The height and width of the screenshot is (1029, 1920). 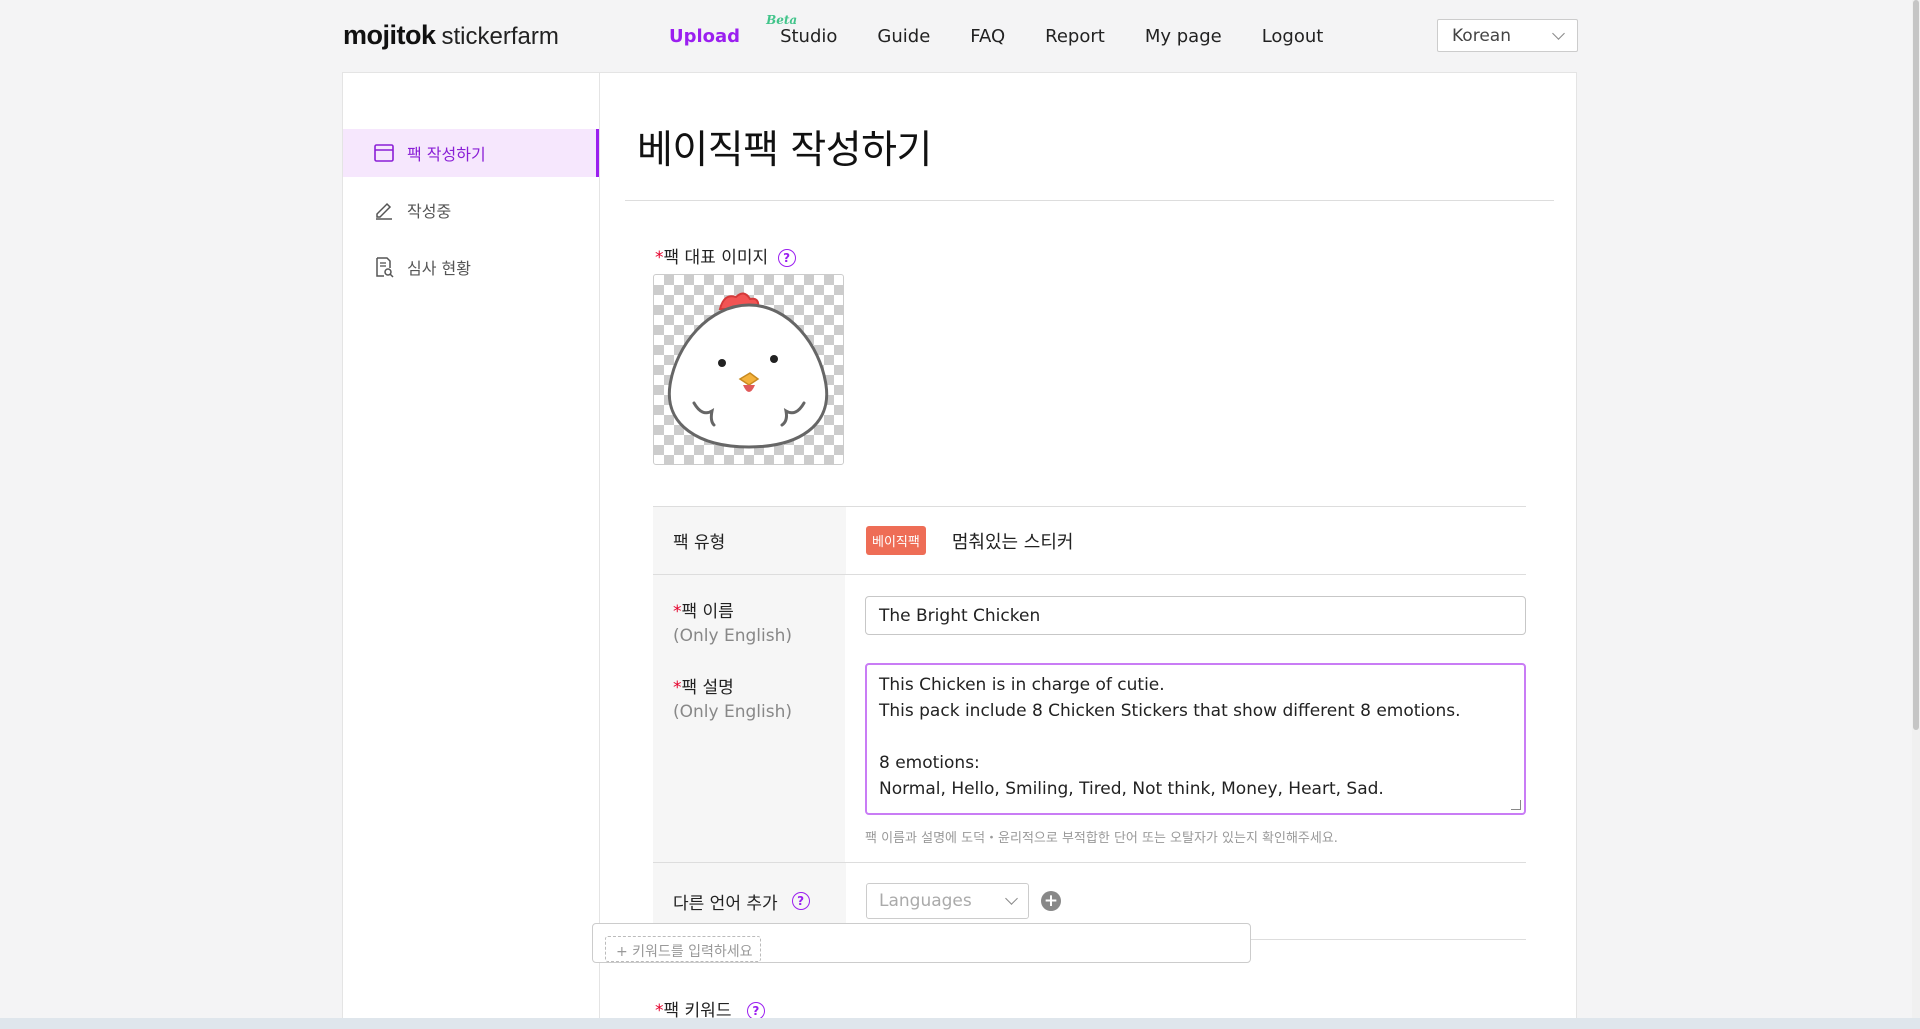 I want to click on languages-dropdown: Languages, so click(x=947, y=901).